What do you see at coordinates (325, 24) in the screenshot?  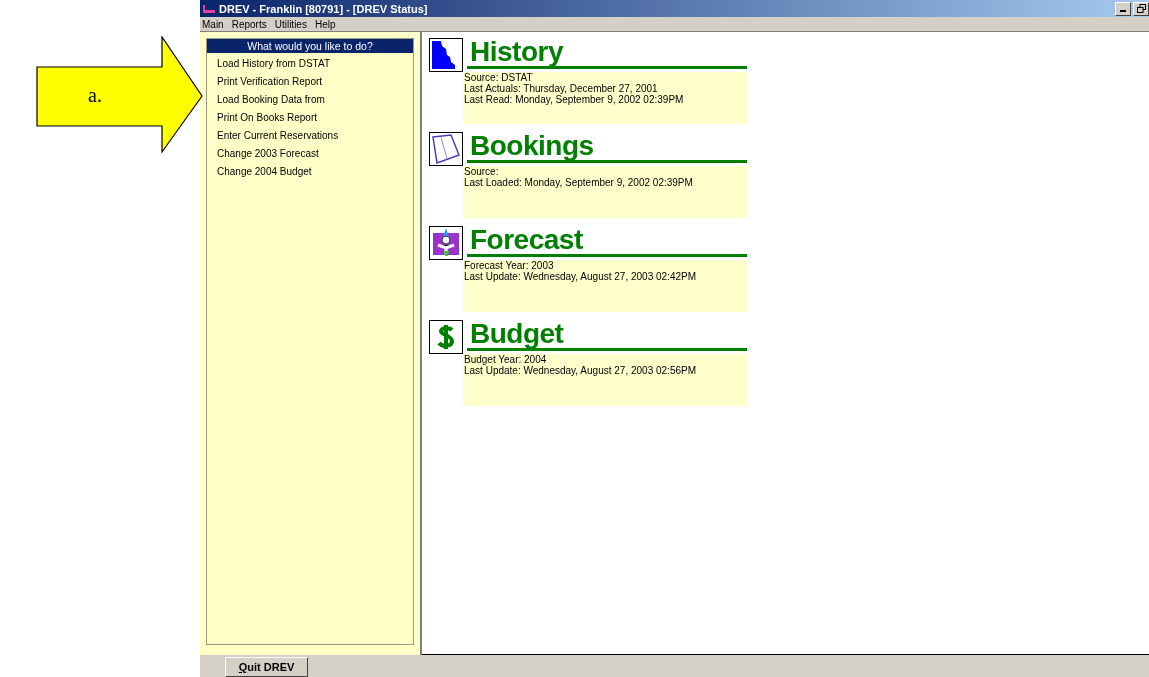 I see `menu-item: Help` at bounding box center [325, 24].